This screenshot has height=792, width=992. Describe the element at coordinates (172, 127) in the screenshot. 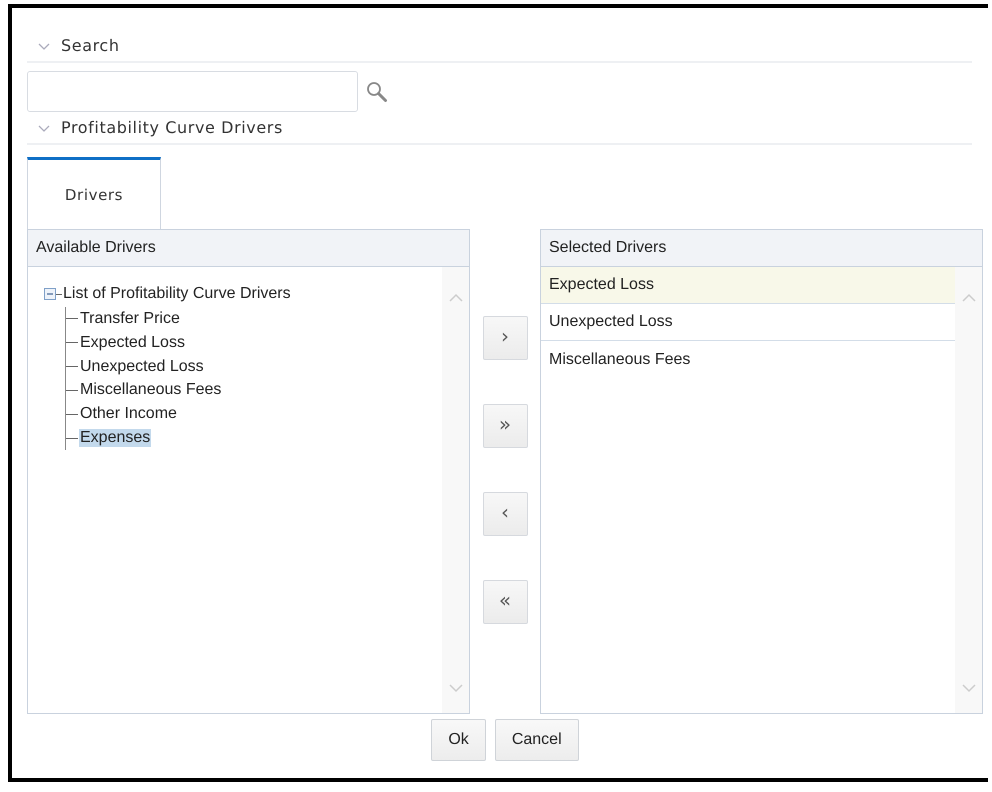

I see `section-title: Profitability Curve Drivers` at that location.